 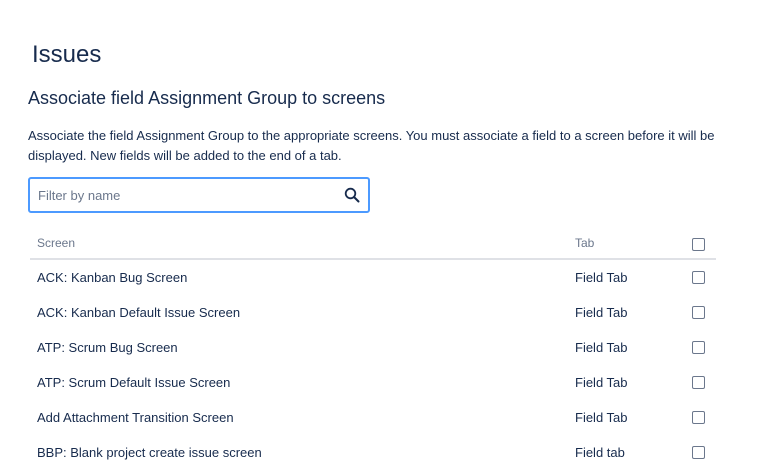 What do you see at coordinates (67, 54) in the screenshot?
I see `page-title: Issues` at bounding box center [67, 54].